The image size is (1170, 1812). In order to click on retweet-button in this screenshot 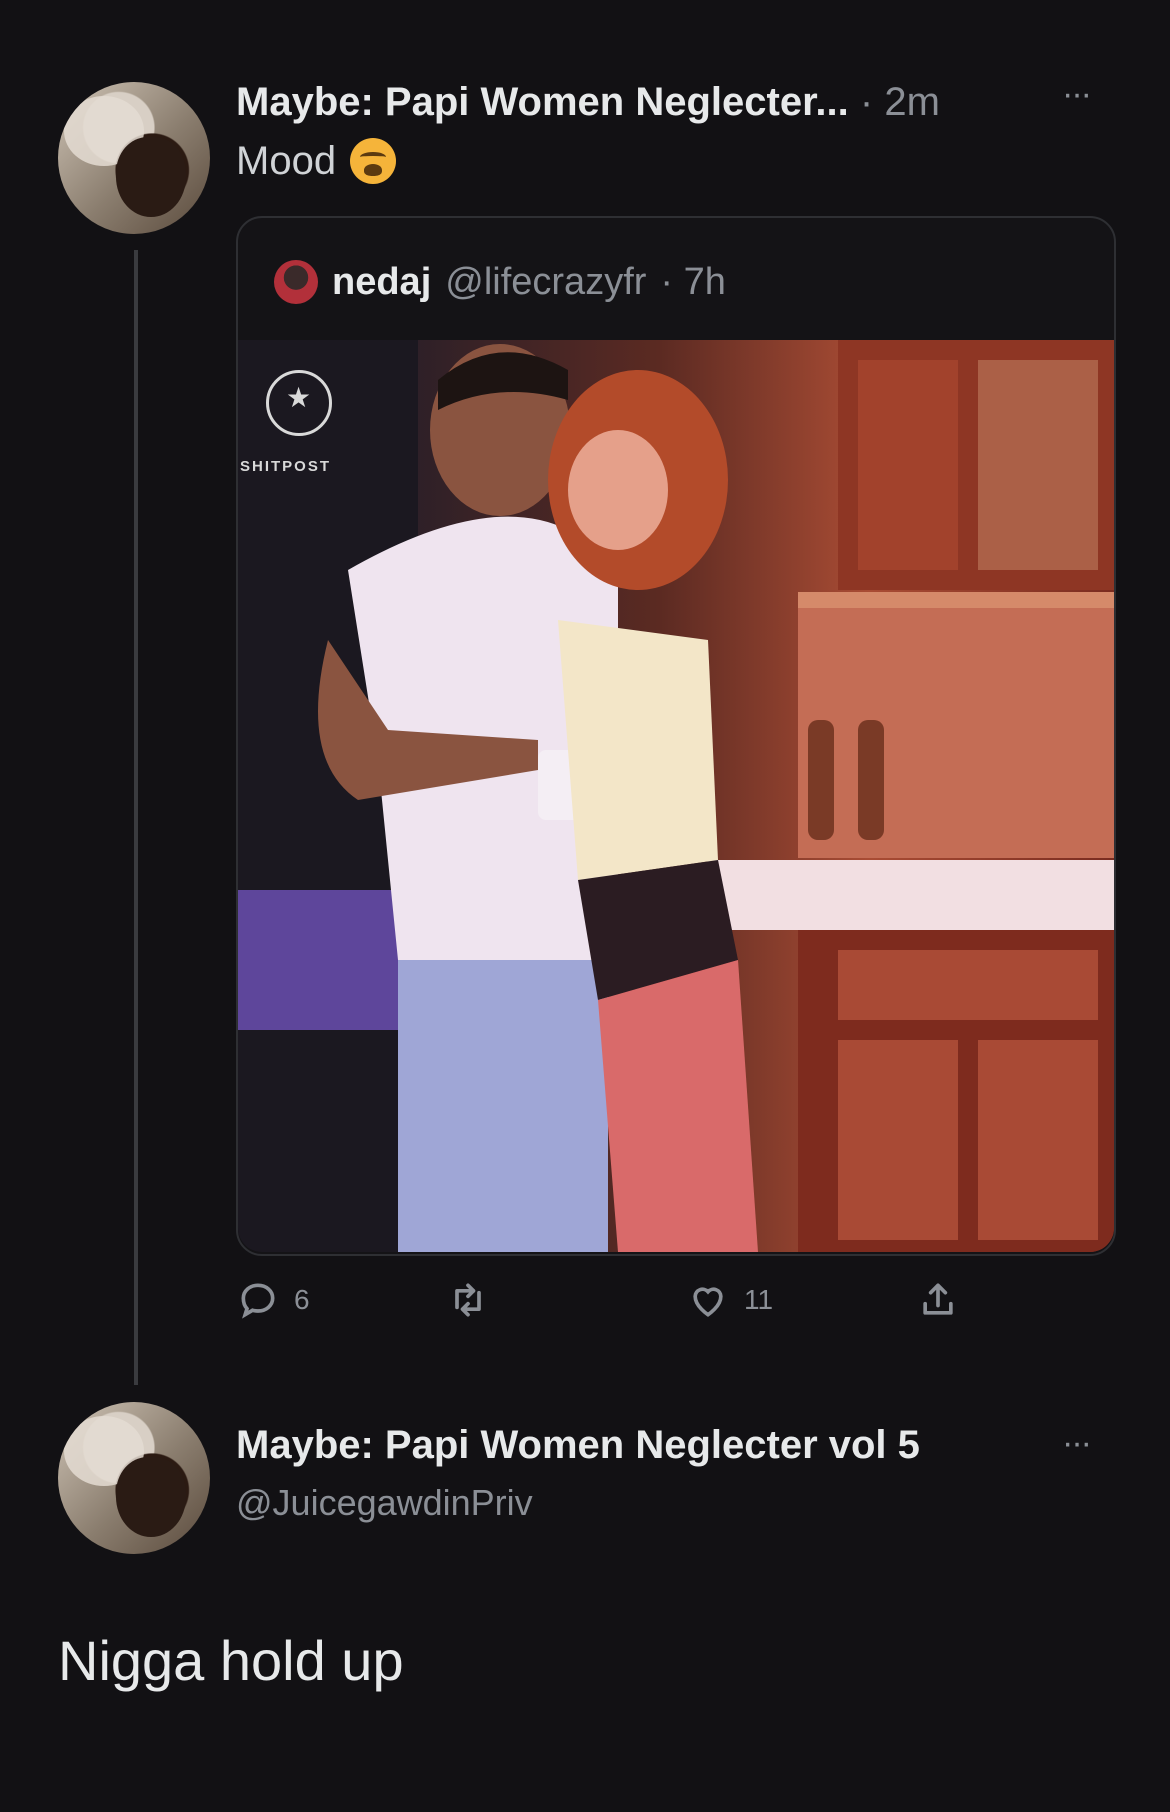, I will do `click(475, 1300)`.